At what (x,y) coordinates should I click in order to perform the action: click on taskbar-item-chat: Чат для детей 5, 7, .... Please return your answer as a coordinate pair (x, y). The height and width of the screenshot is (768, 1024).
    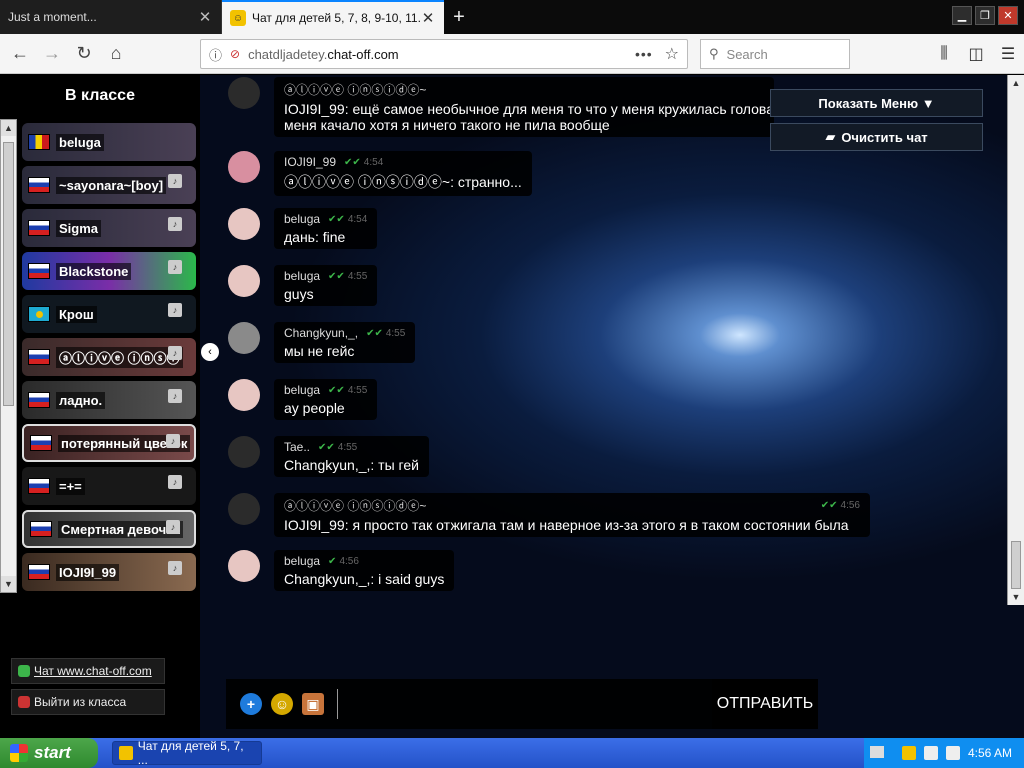
    Looking at the image, I should click on (187, 753).